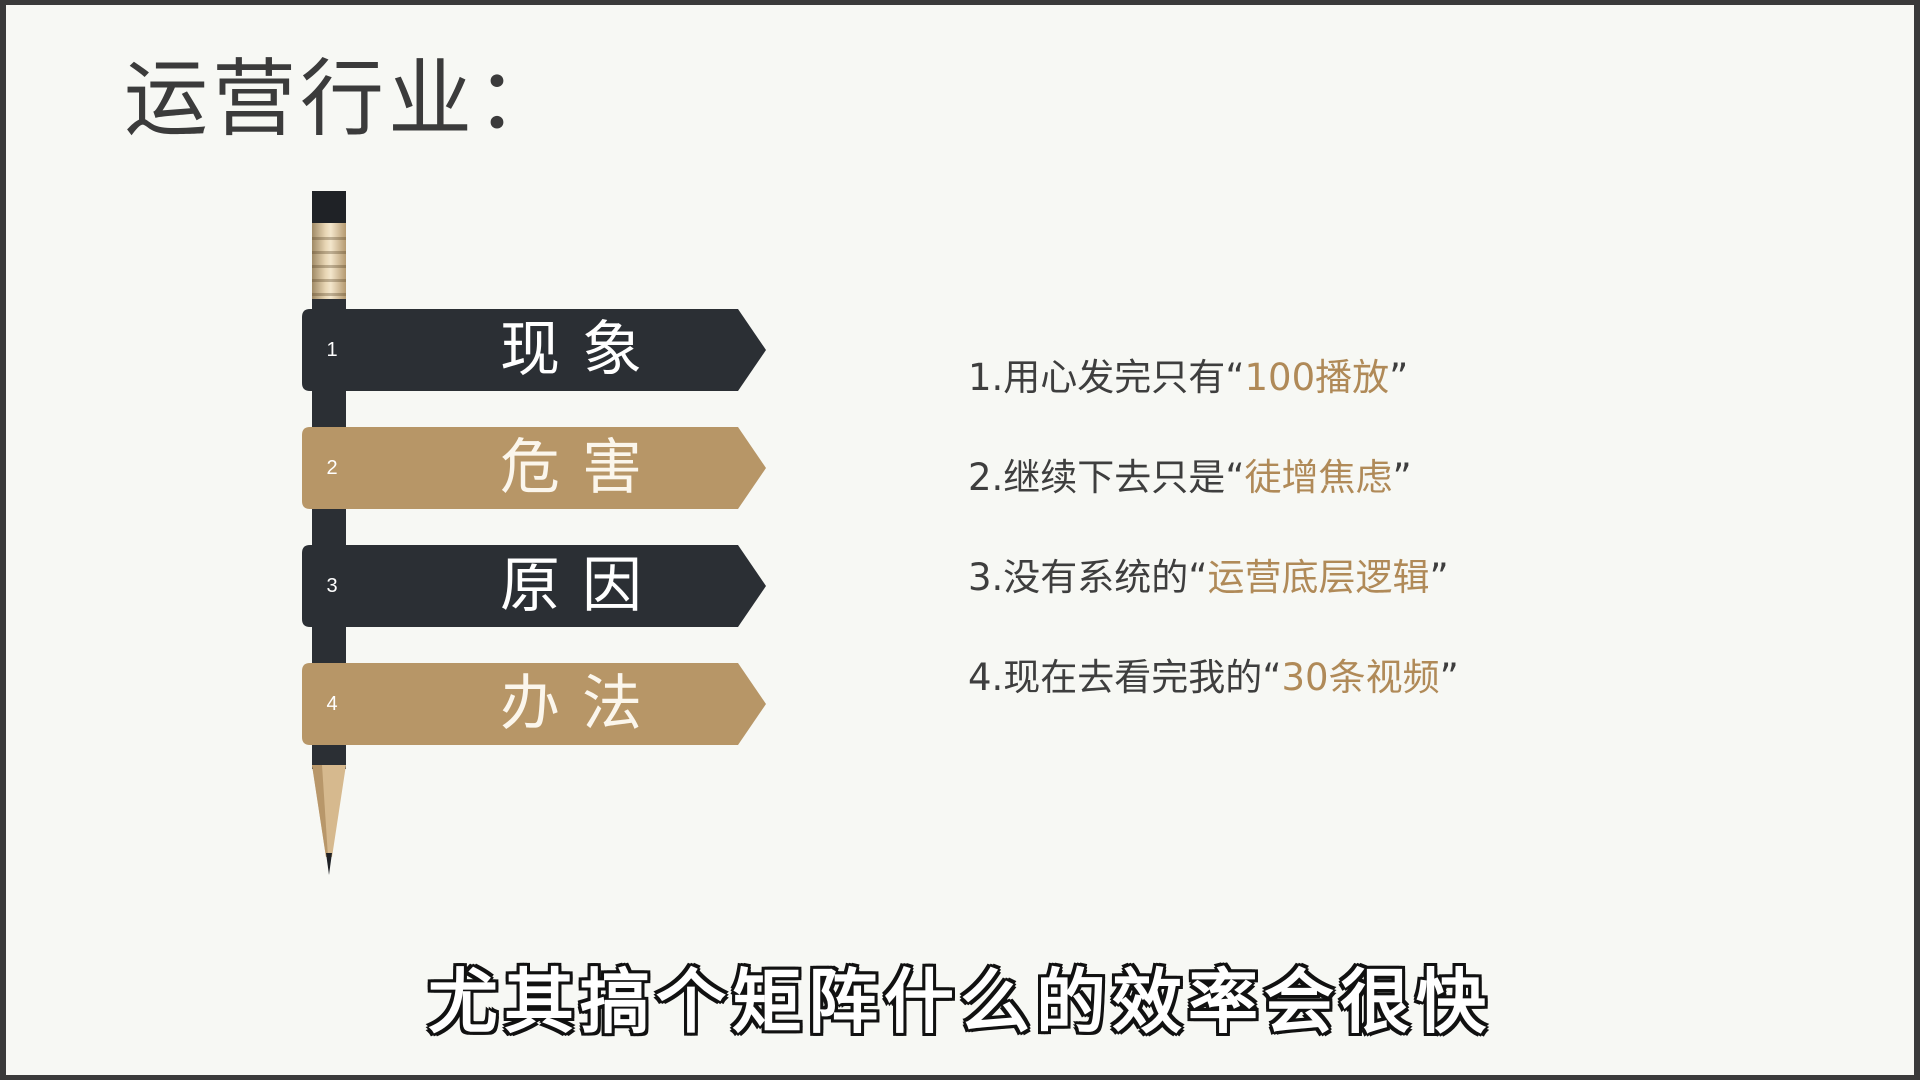  What do you see at coordinates (332, 468) in the screenshot?
I see `step-number: 2` at bounding box center [332, 468].